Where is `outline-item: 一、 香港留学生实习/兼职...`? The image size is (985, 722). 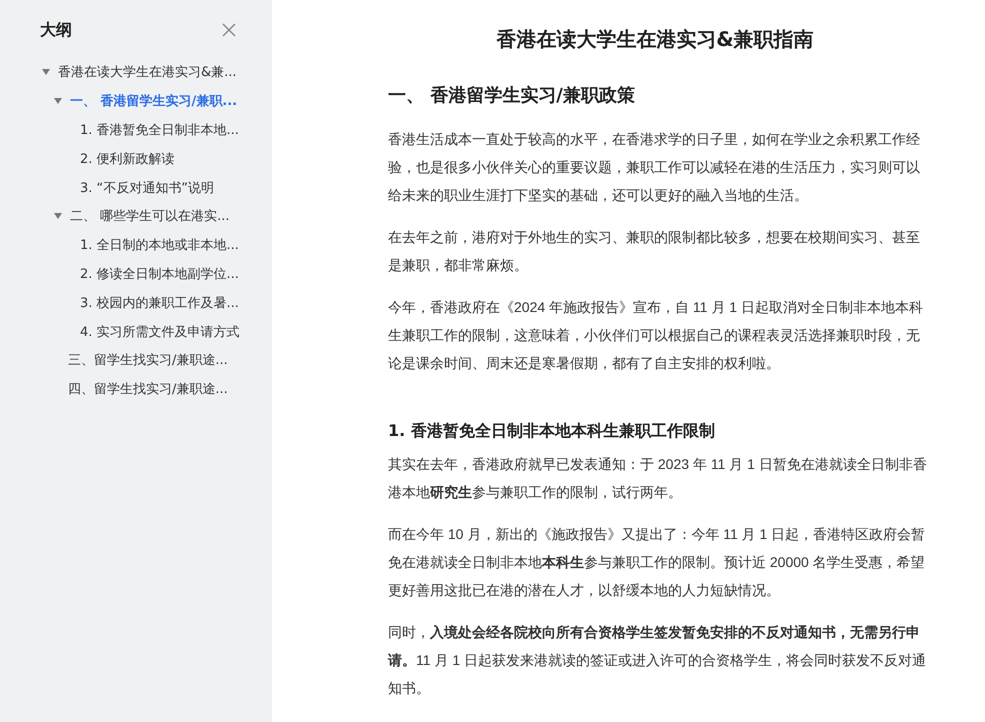 outline-item: 一、 香港留学生实习/兼职... is located at coordinates (154, 101).